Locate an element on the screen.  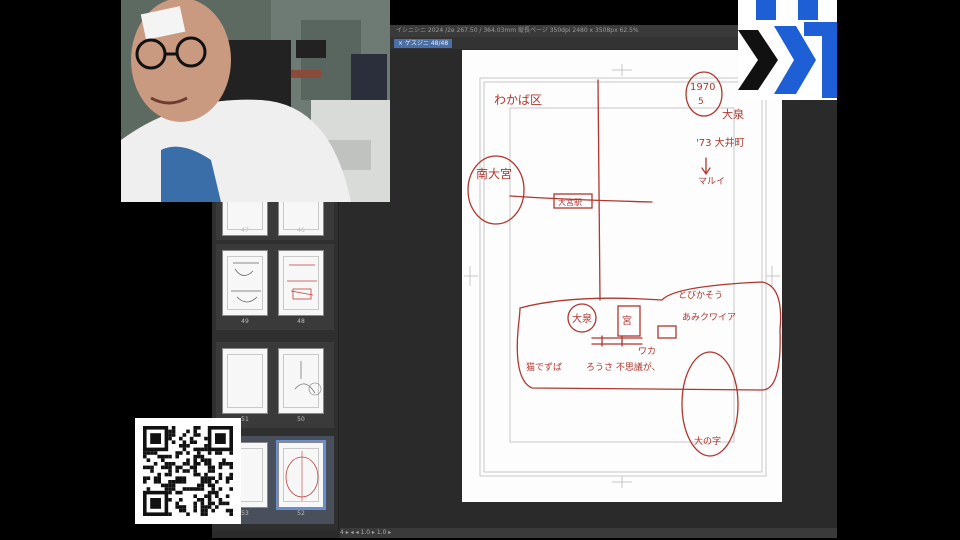
sketch-detail is located at coordinates (617, 341).